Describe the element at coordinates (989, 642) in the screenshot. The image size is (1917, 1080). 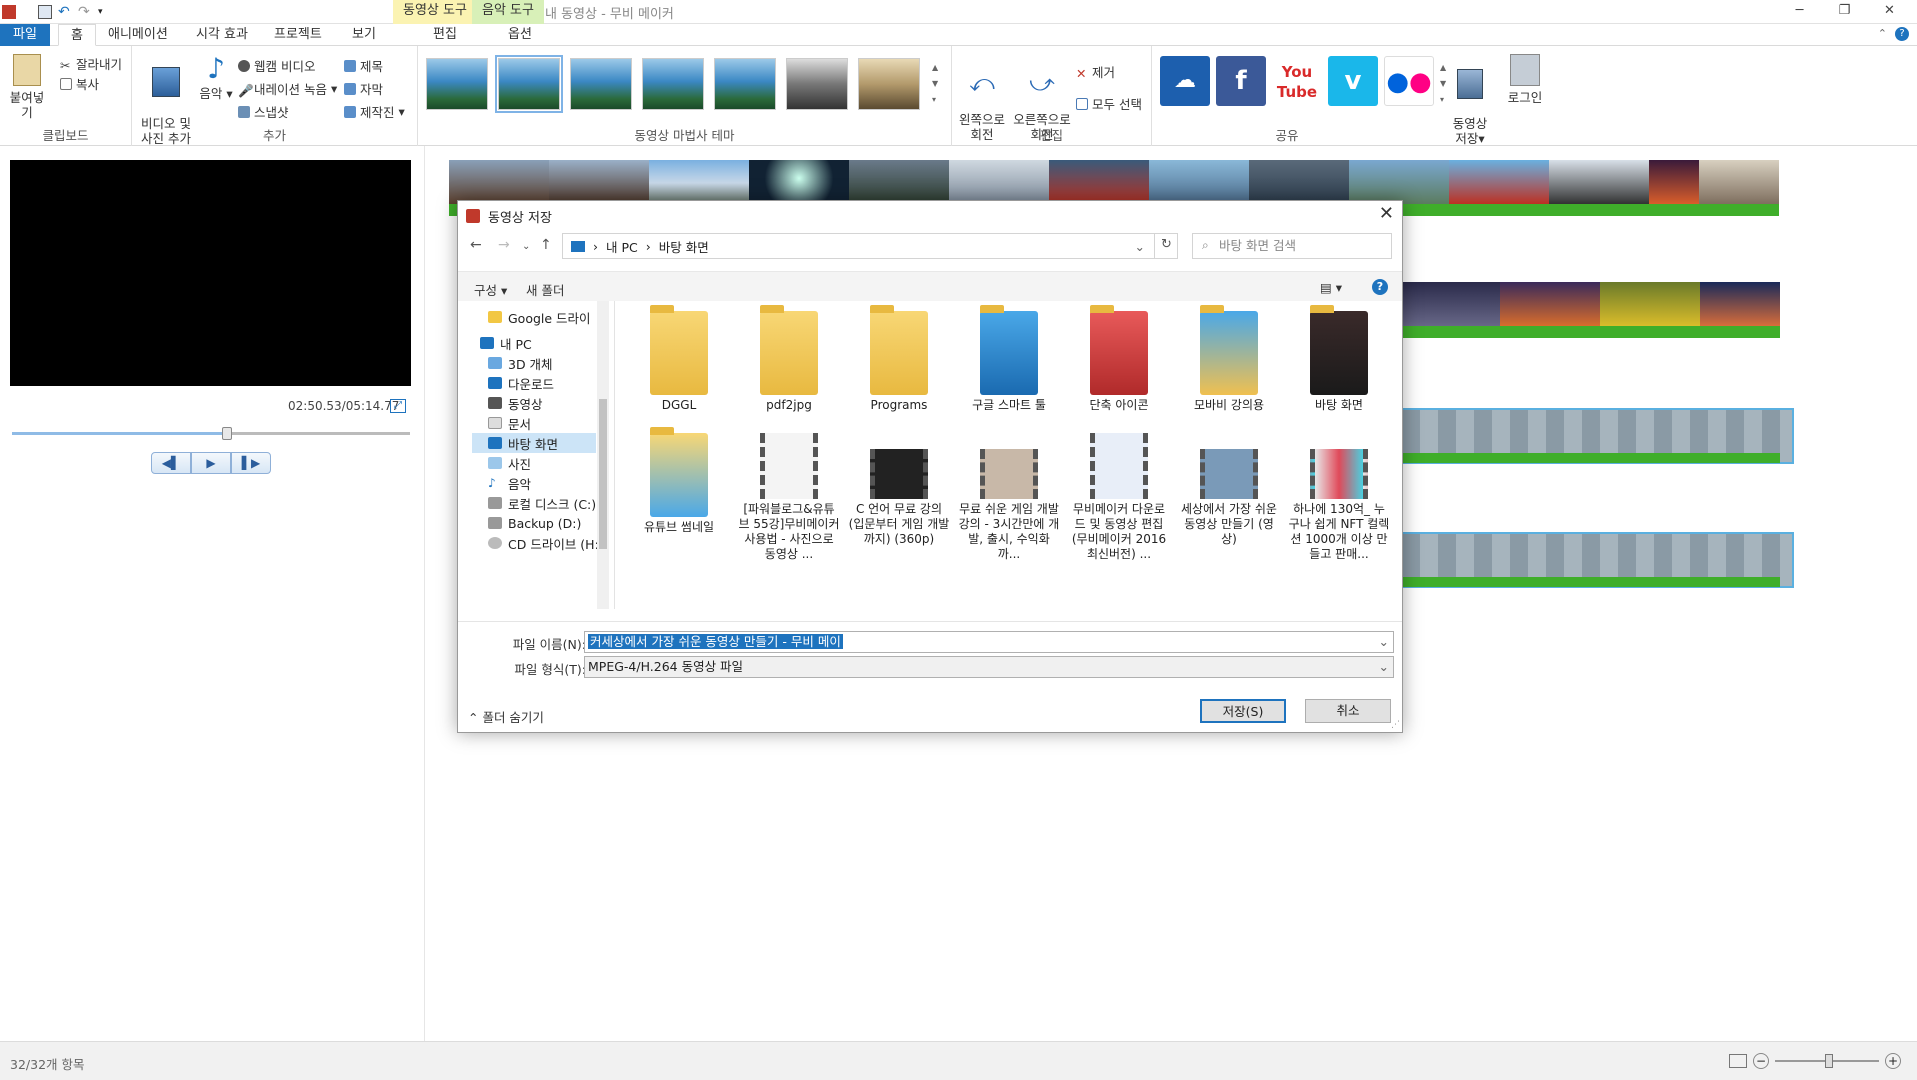
I see `filename-input: 커세상에서 가장 쉬운 동영상 만들기 - 무비 메이 ⌄` at that location.